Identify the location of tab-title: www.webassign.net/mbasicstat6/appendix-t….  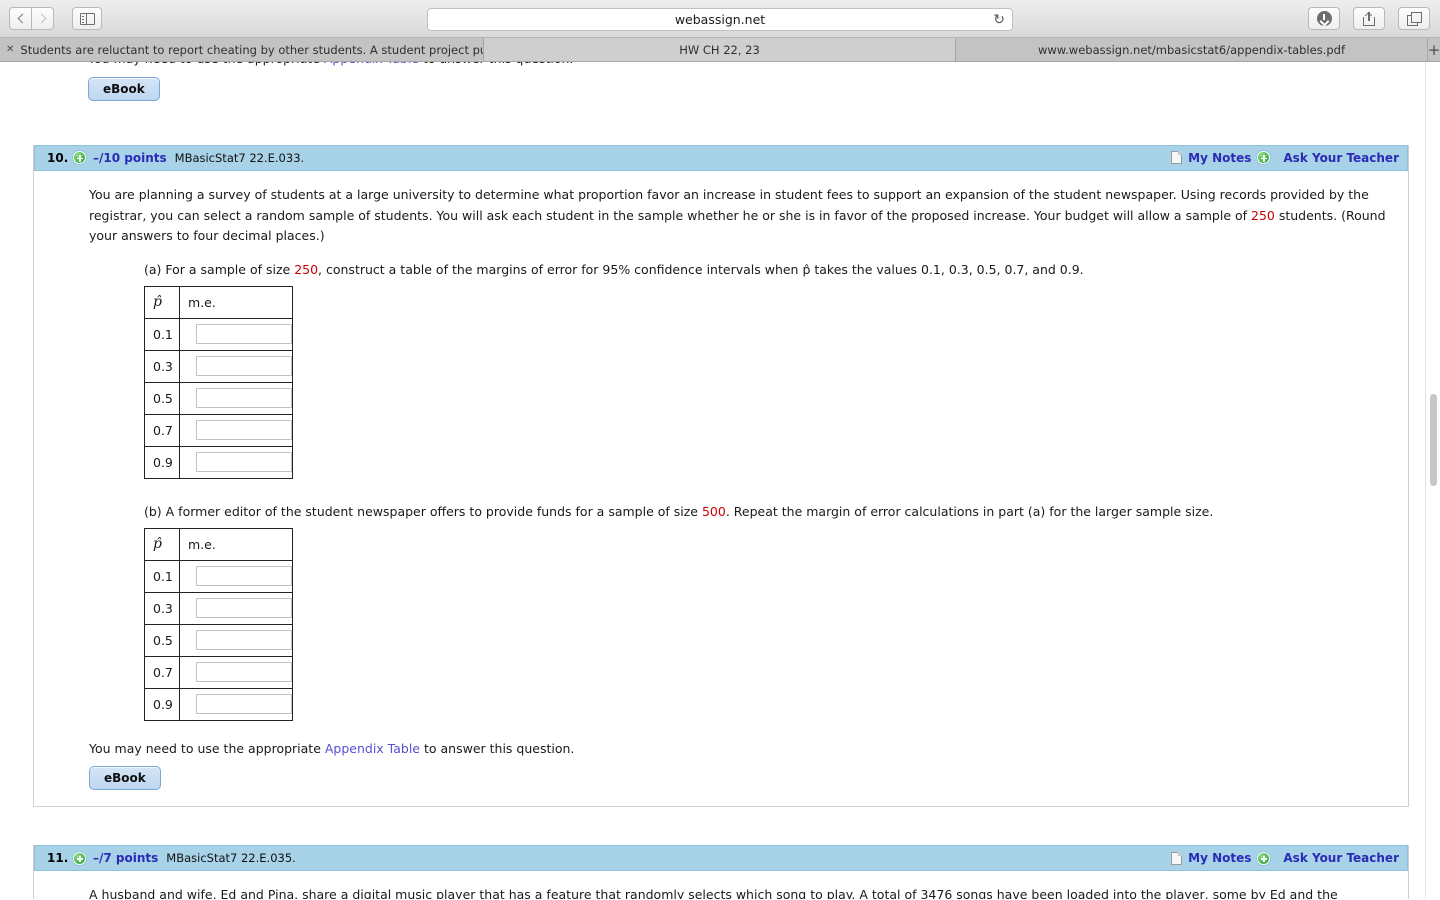
(1191, 49).